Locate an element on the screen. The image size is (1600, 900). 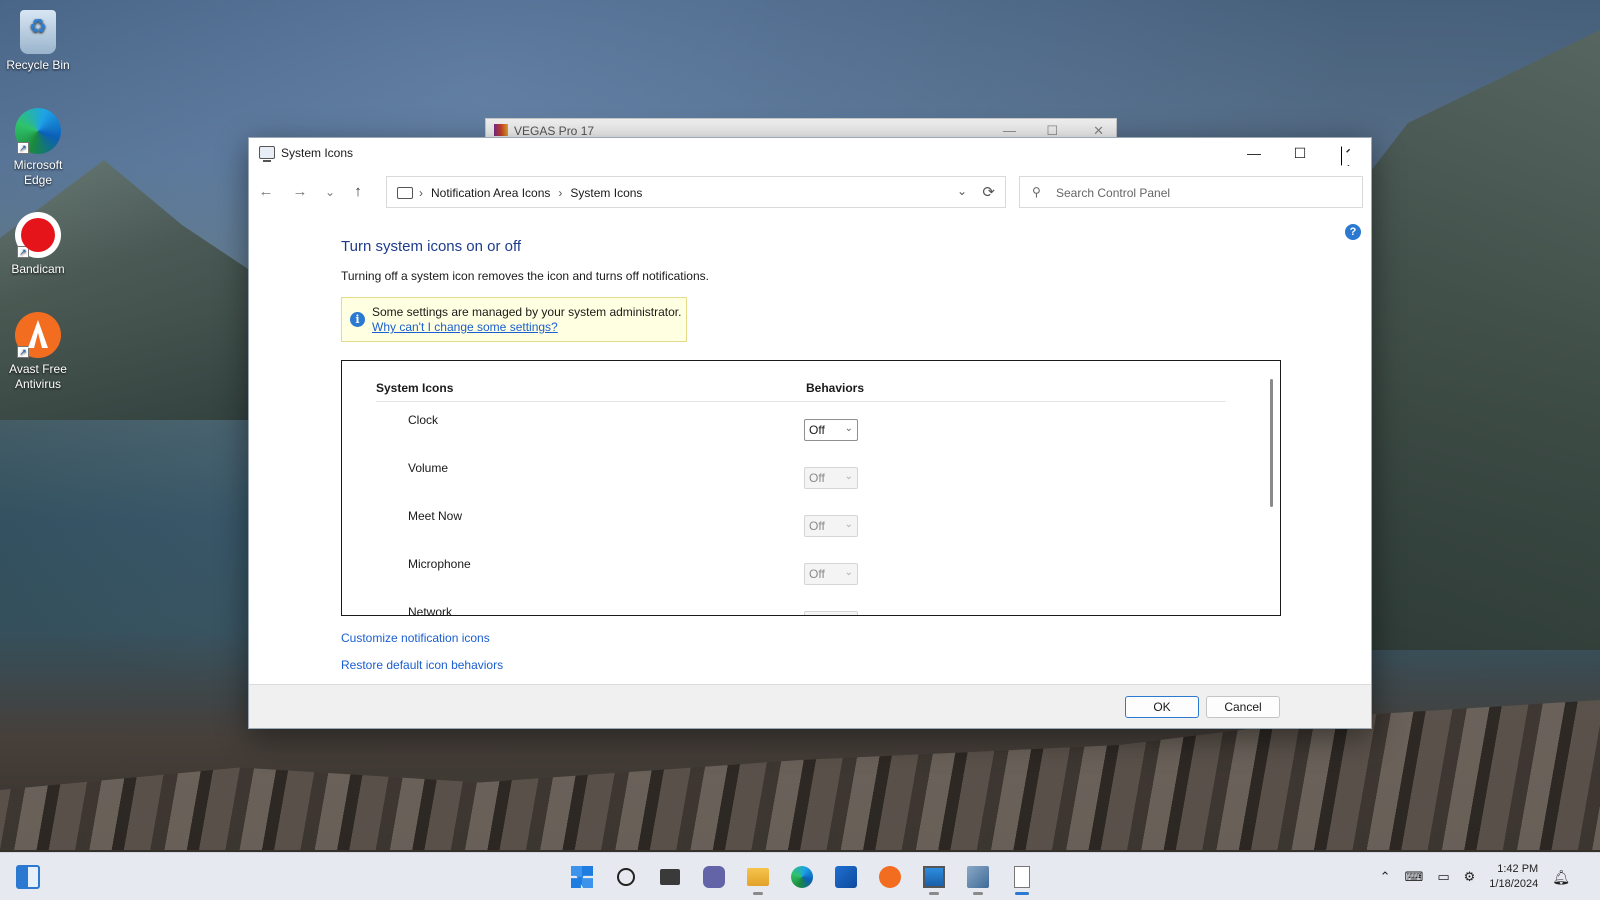
store-icon is located at coordinates (846, 877).